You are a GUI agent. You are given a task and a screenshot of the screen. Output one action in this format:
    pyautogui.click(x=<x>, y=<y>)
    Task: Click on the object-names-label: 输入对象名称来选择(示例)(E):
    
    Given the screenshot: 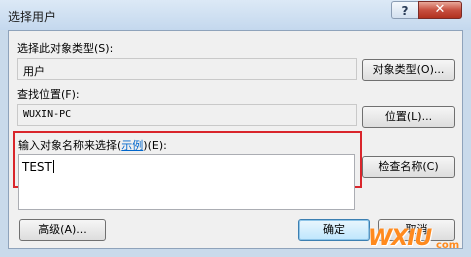 What is the action you would take?
    pyautogui.click(x=92, y=145)
    